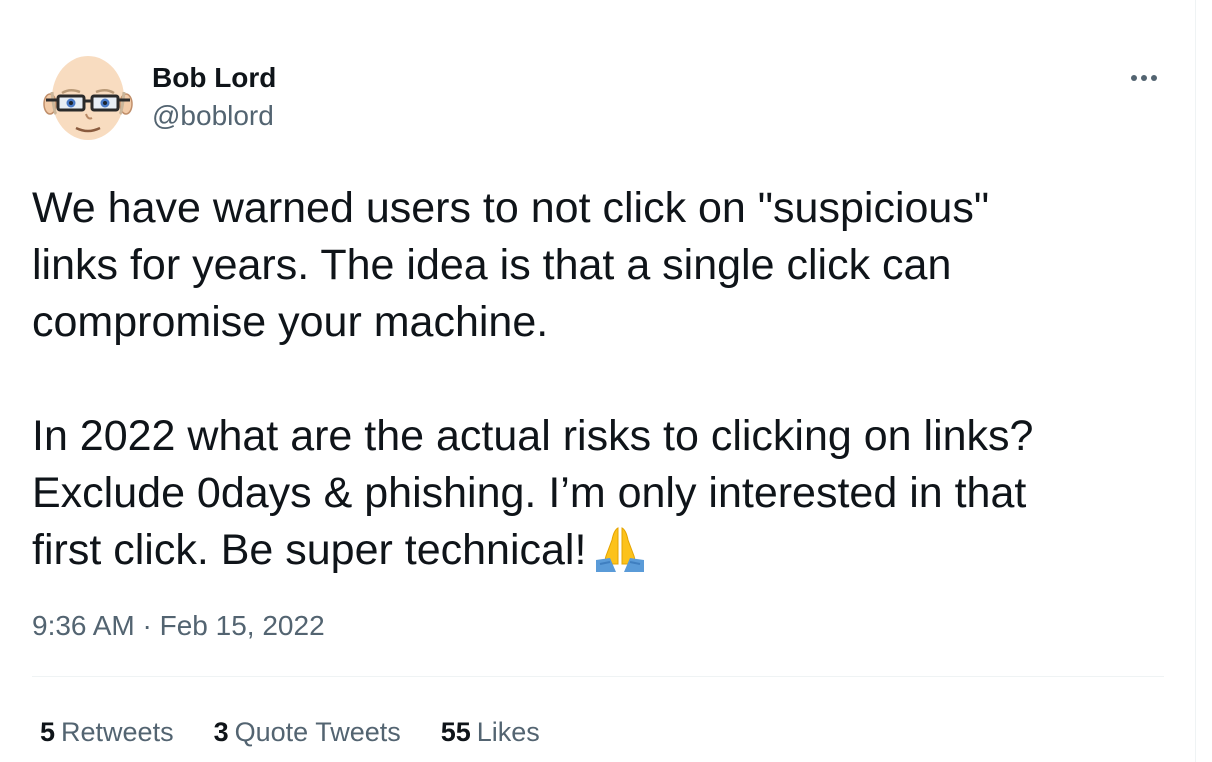 Image resolution: width=1212 pixels, height=762 pixels. What do you see at coordinates (598, 100) in the screenshot?
I see `tweet-header: Bob Lord @boblord` at bounding box center [598, 100].